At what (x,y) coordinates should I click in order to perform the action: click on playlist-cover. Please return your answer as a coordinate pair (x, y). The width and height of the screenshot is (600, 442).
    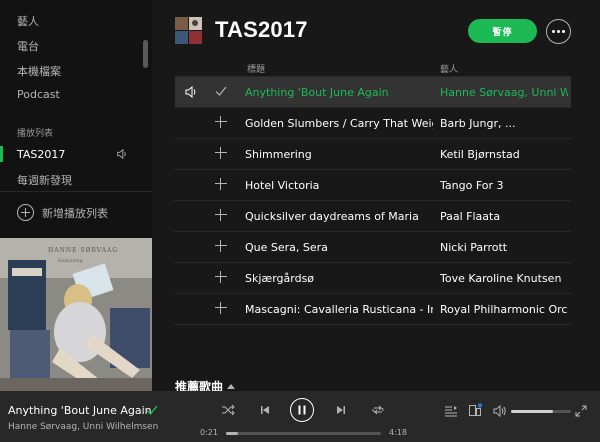
    Looking at the image, I should click on (188, 30).